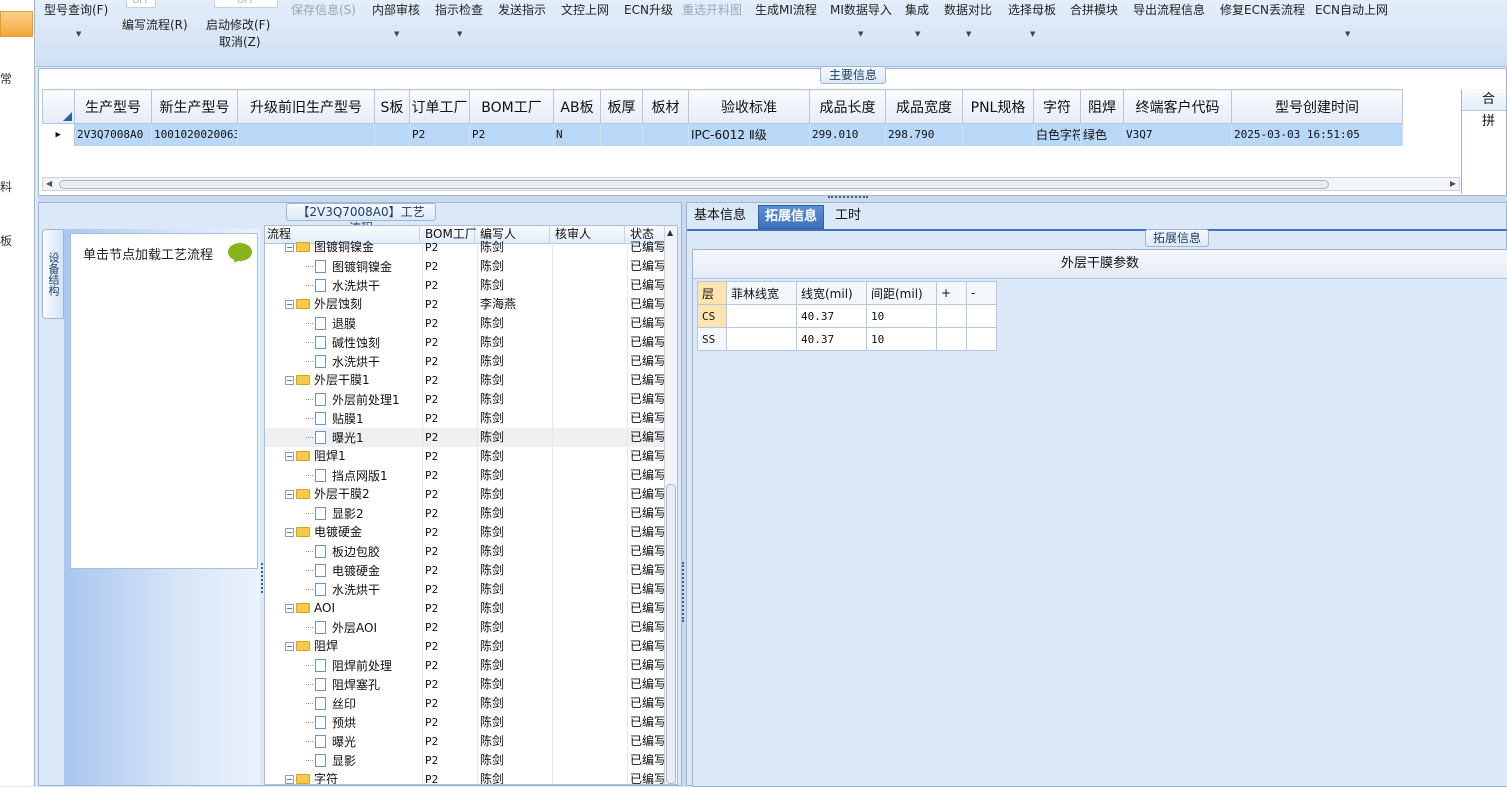  What do you see at coordinates (344, 247) in the screenshot?
I see `tree-node-label: 图镀铜镍金` at bounding box center [344, 247].